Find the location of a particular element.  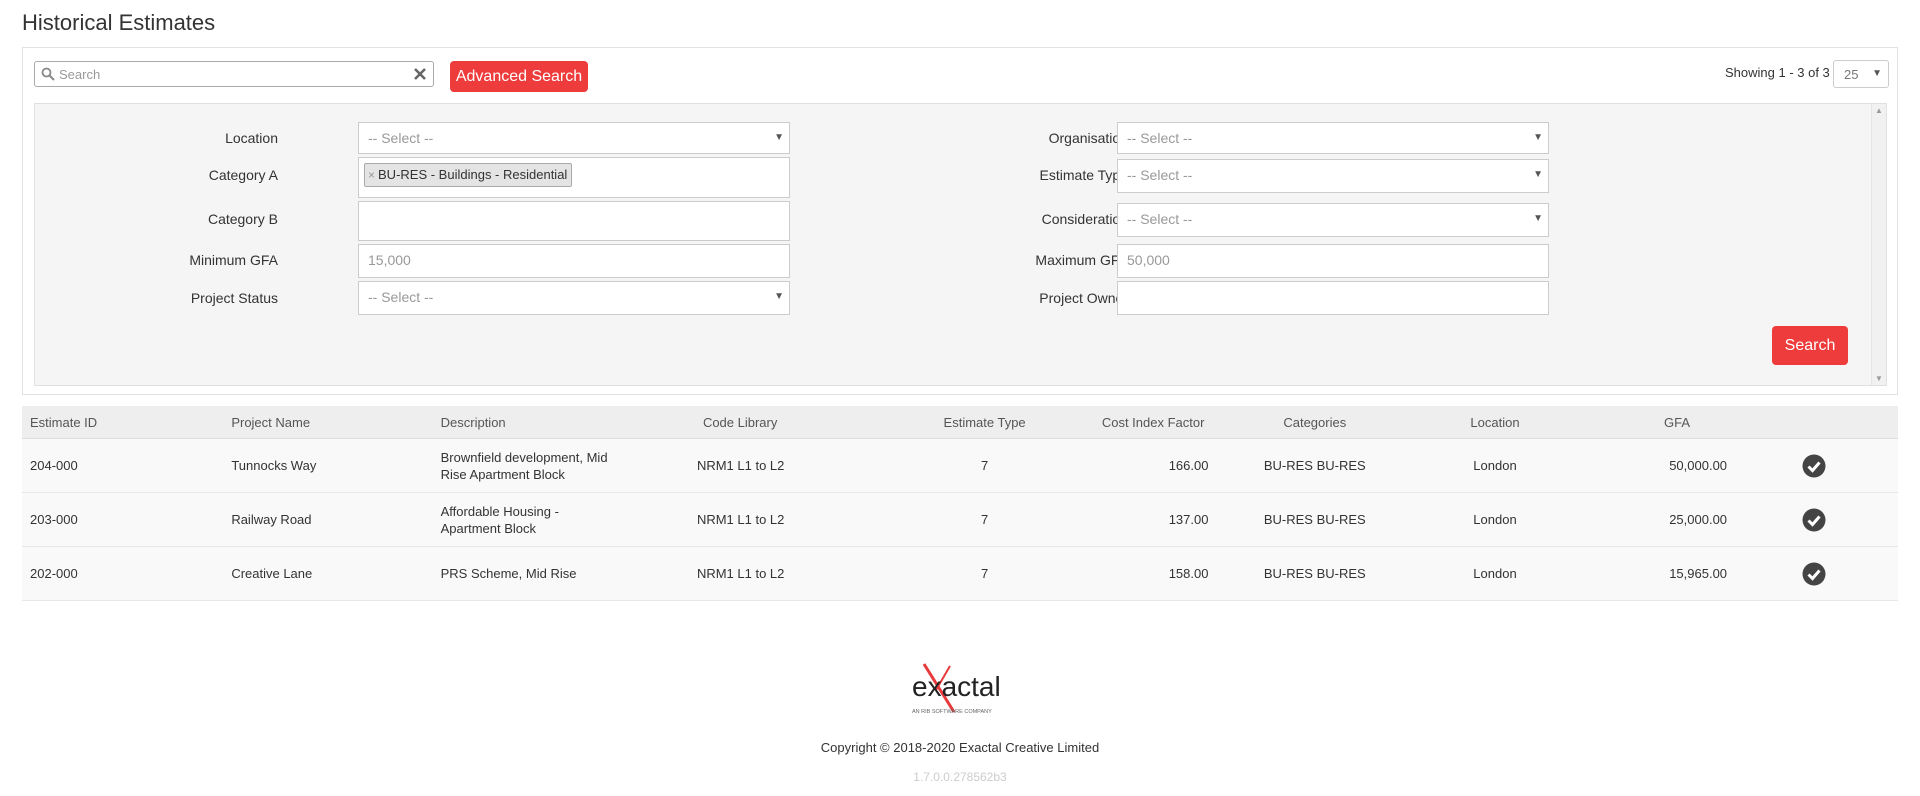

cell-gfa: 15,965.00 is located at coordinates (1649, 573).